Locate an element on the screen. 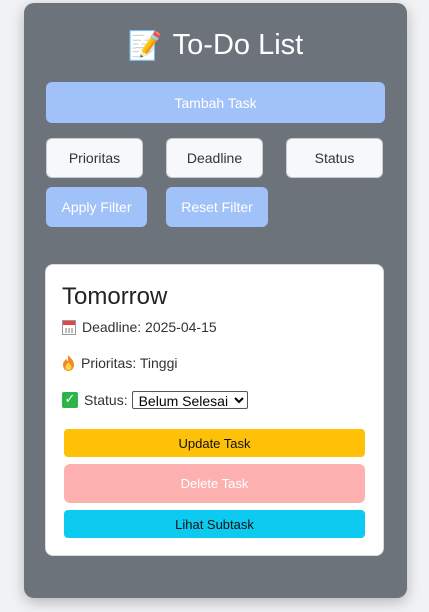  task-priority-row: Prioritas: Tinggi is located at coordinates (119, 363).